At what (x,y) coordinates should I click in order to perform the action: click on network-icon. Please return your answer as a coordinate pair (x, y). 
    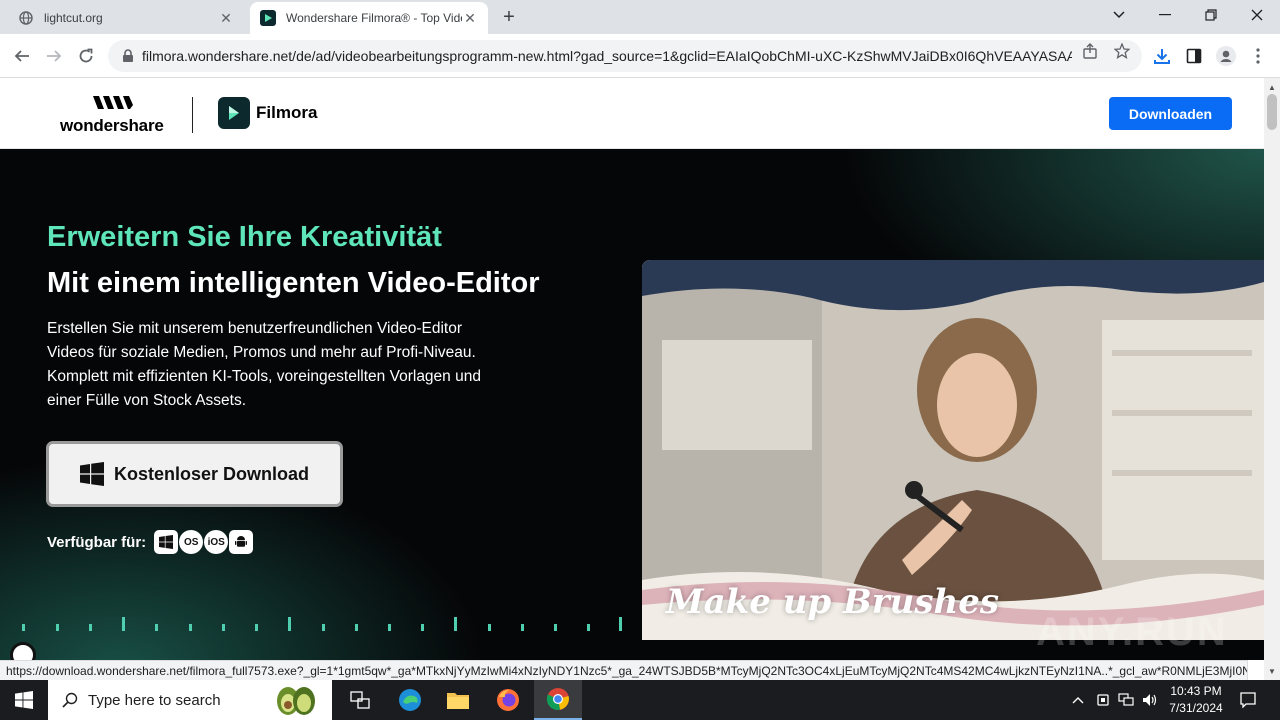
    Looking at the image, I should click on (1126, 700).